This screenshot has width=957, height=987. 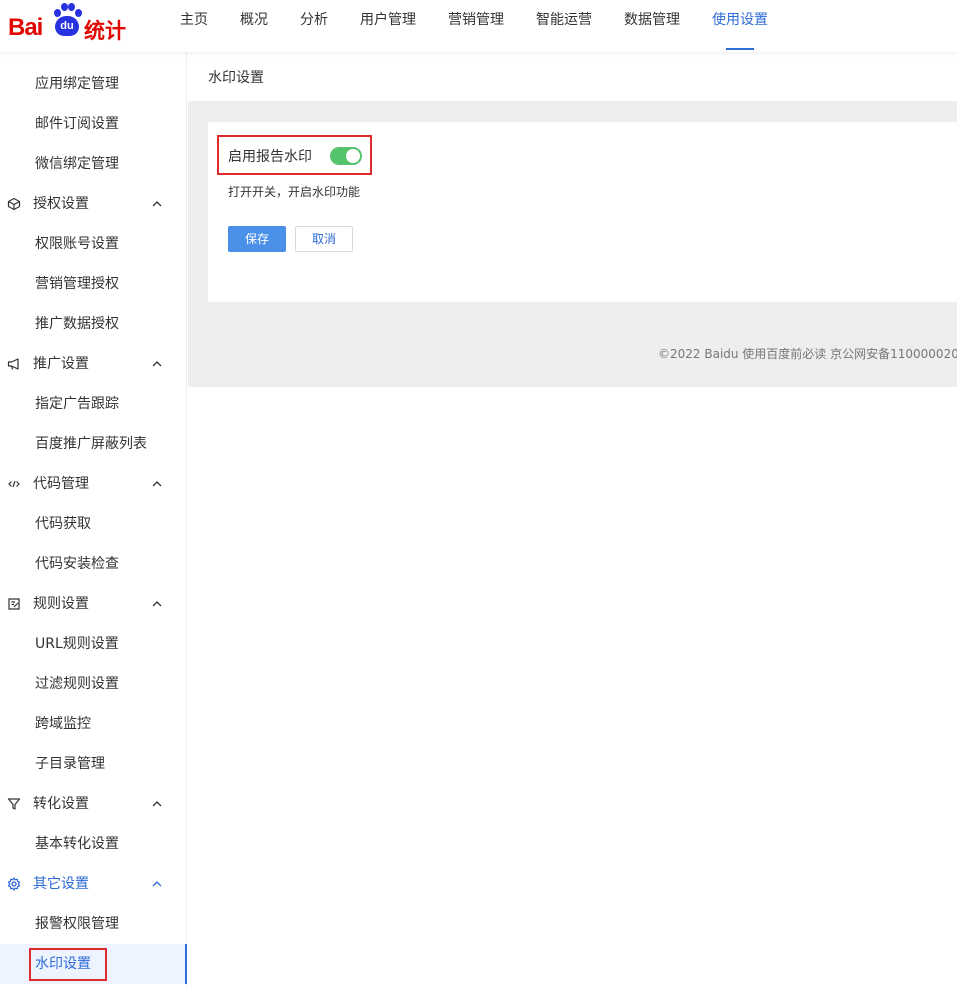 I want to click on sidebar-group-rules: 规则设置, so click(x=93, y=604).